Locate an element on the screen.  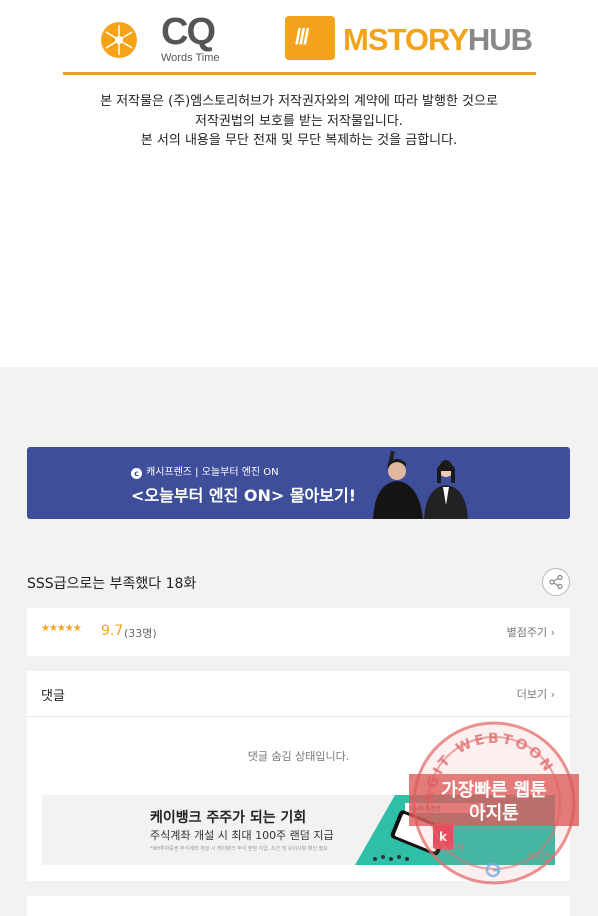
mstoryhub-logo-icon: /// is located at coordinates (310, 38).